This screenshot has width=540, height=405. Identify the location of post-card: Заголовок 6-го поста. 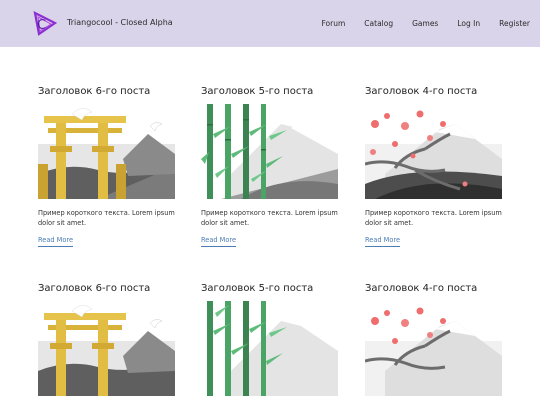
(107, 339).